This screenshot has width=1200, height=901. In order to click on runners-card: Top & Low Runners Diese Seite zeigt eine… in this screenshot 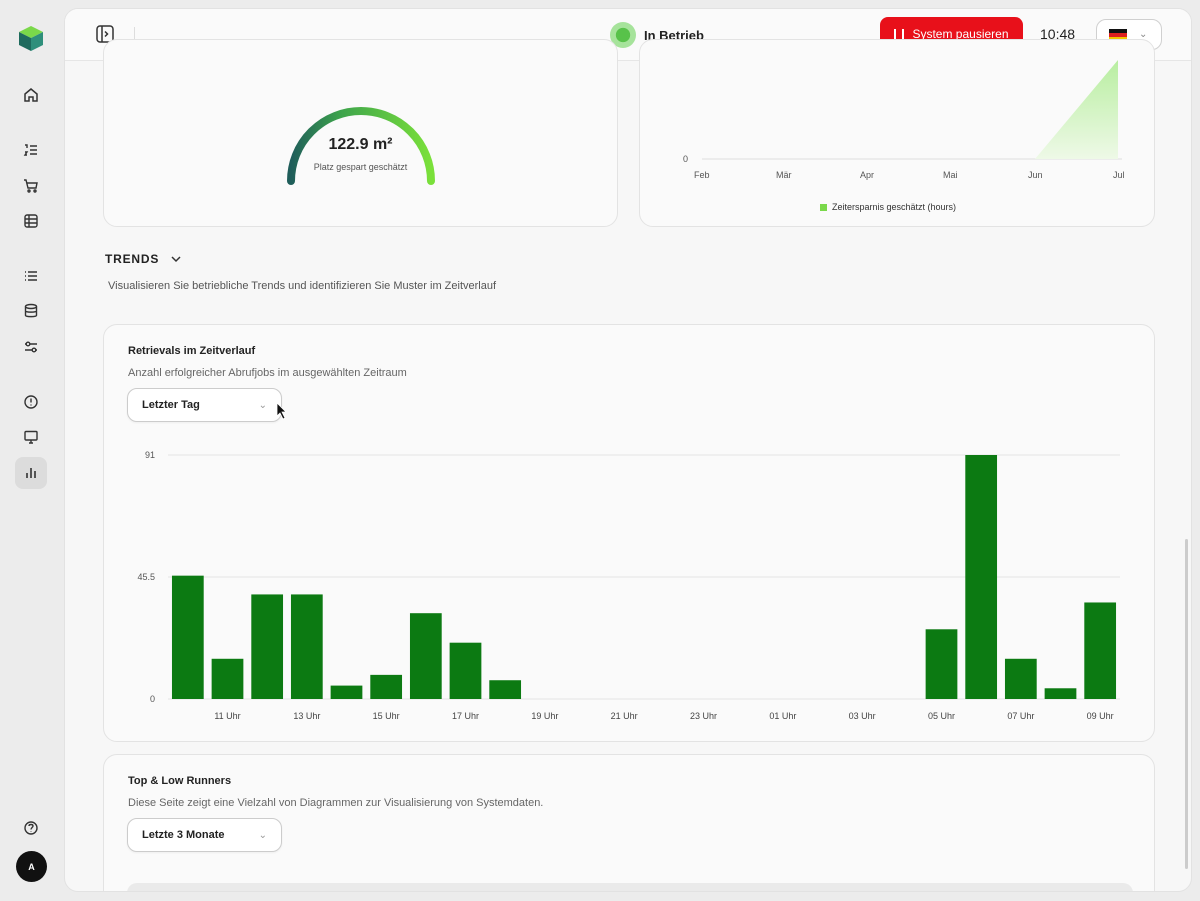, I will do `click(629, 822)`.